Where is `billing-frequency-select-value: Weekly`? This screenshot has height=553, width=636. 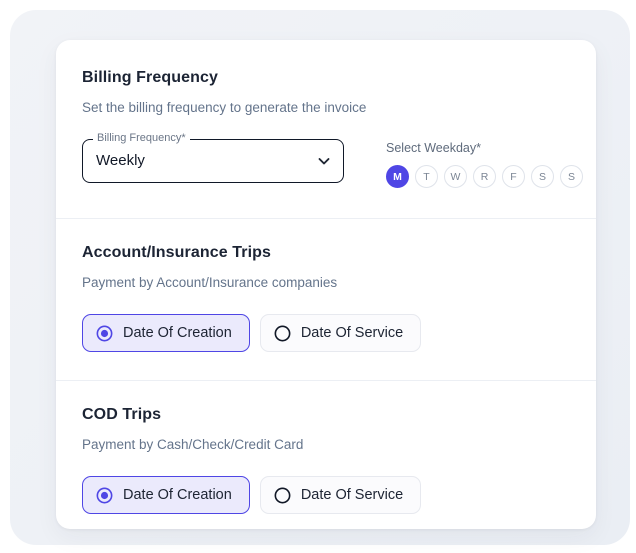
billing-frequency-select-value: Weekly is located at coordinates (120, 160).